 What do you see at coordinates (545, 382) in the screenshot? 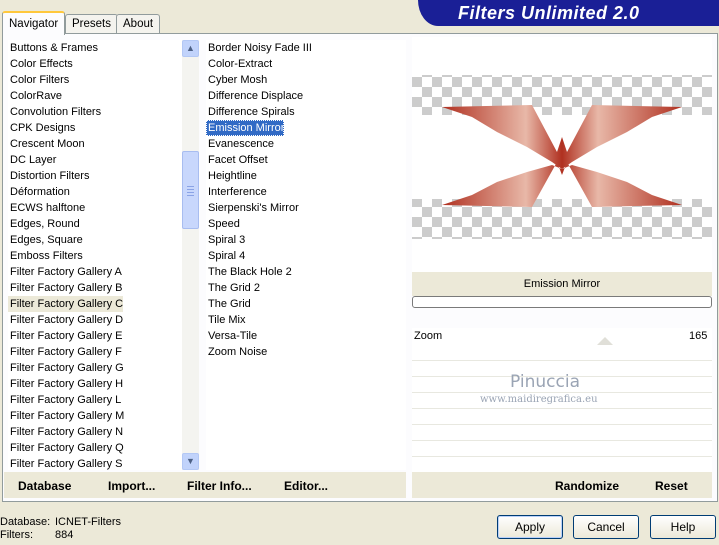
I see `watermark-name: Pinuccia` at bounding box center [545, 382].